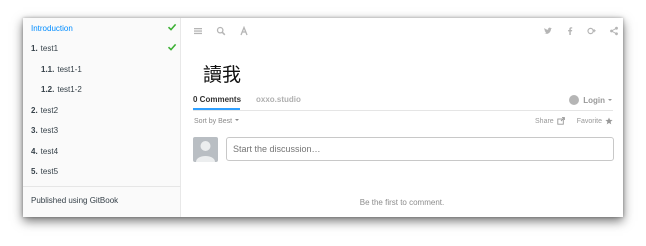  Describe the element at coordinates (574, 121) in the screenshot. I see `share-favorite-row: Share Favorite` at that location.